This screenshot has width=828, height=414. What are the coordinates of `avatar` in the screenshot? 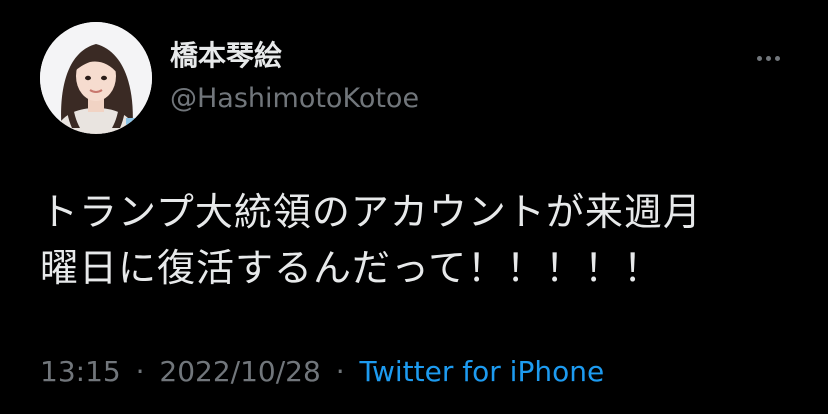 It's located at (96, 78).